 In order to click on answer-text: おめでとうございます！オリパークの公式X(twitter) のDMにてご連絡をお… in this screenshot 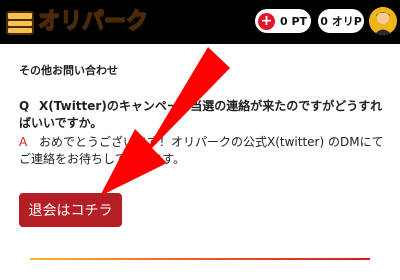, I will do `click(201, 150)`.